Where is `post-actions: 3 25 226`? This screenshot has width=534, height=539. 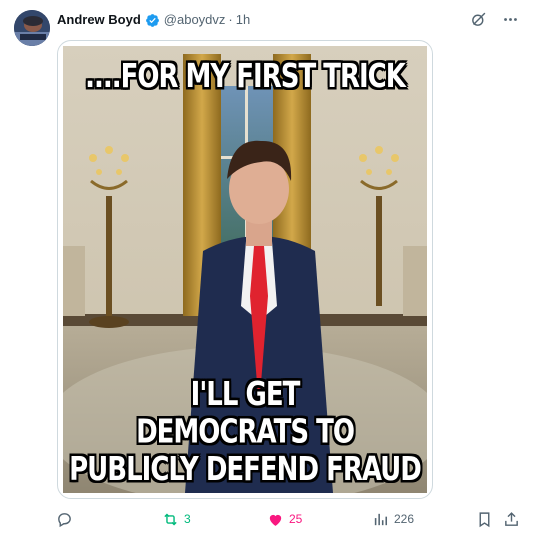 post-actions: 3 25 226 is located at coordinates (267, 519).